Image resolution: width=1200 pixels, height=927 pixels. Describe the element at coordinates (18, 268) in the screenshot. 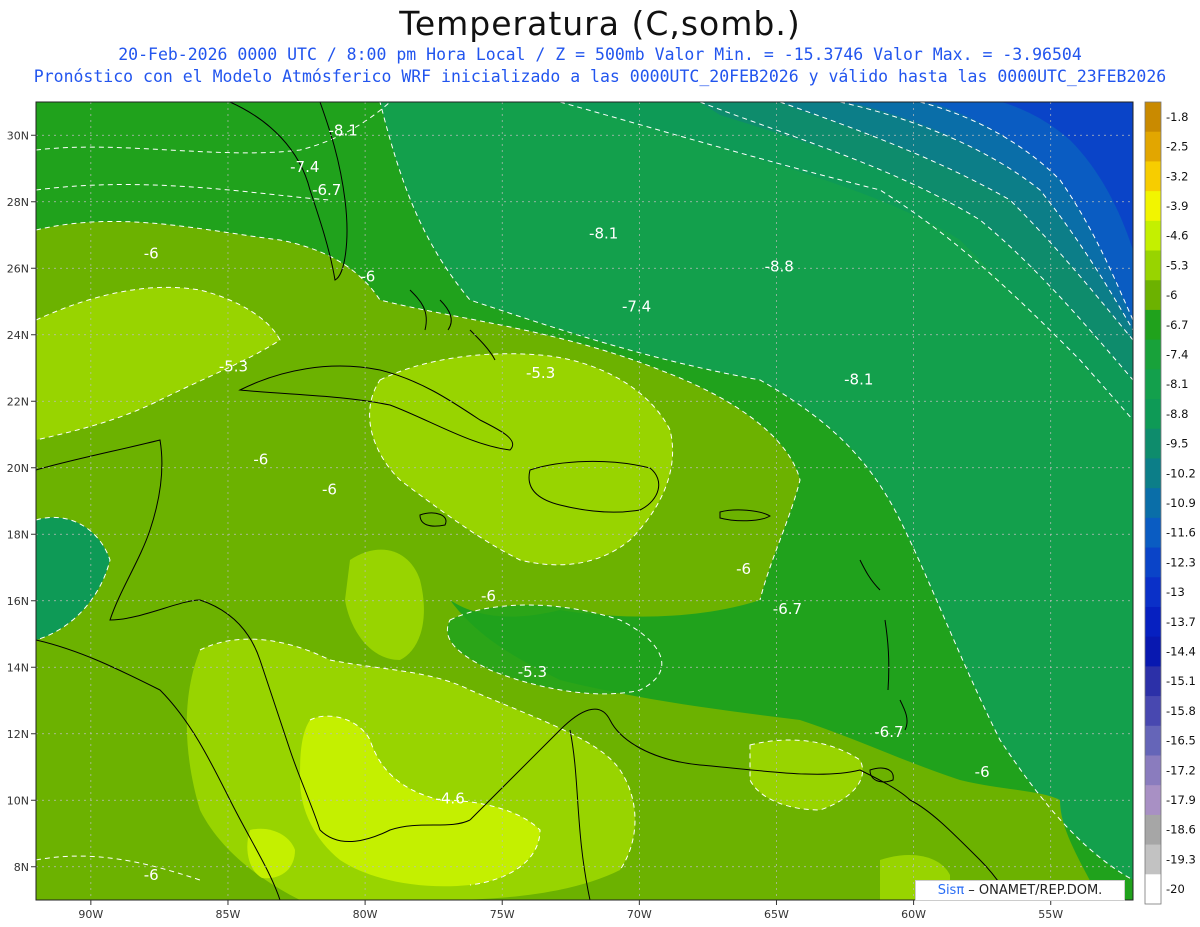

I see `lat-tick-label: 26N` at that location.